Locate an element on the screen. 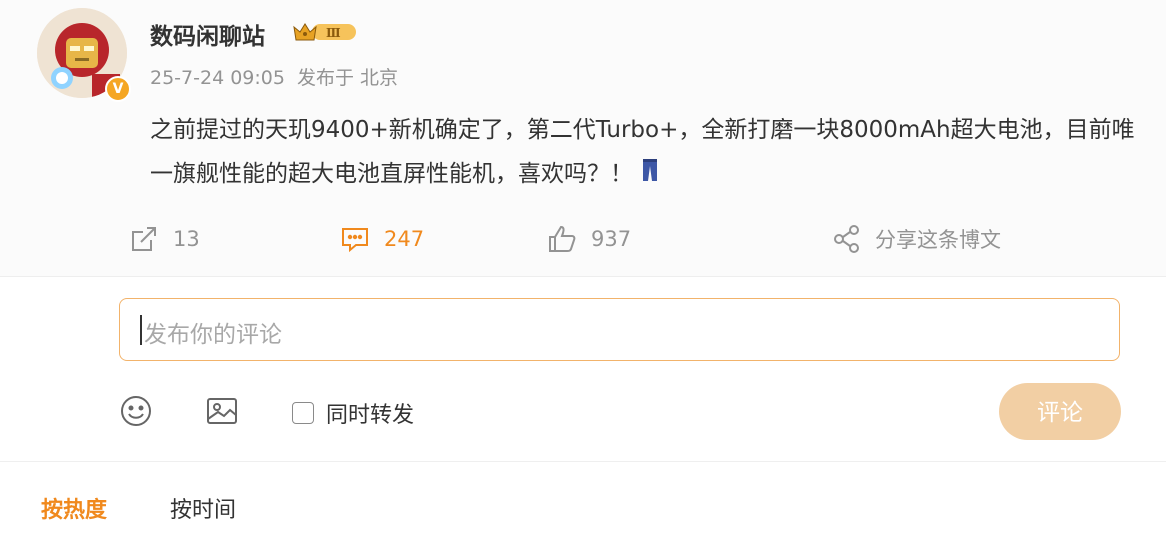 This screenshot has width=1166, height=549. forward-toggle: 同时转发 is located at coordinates (353, 413).